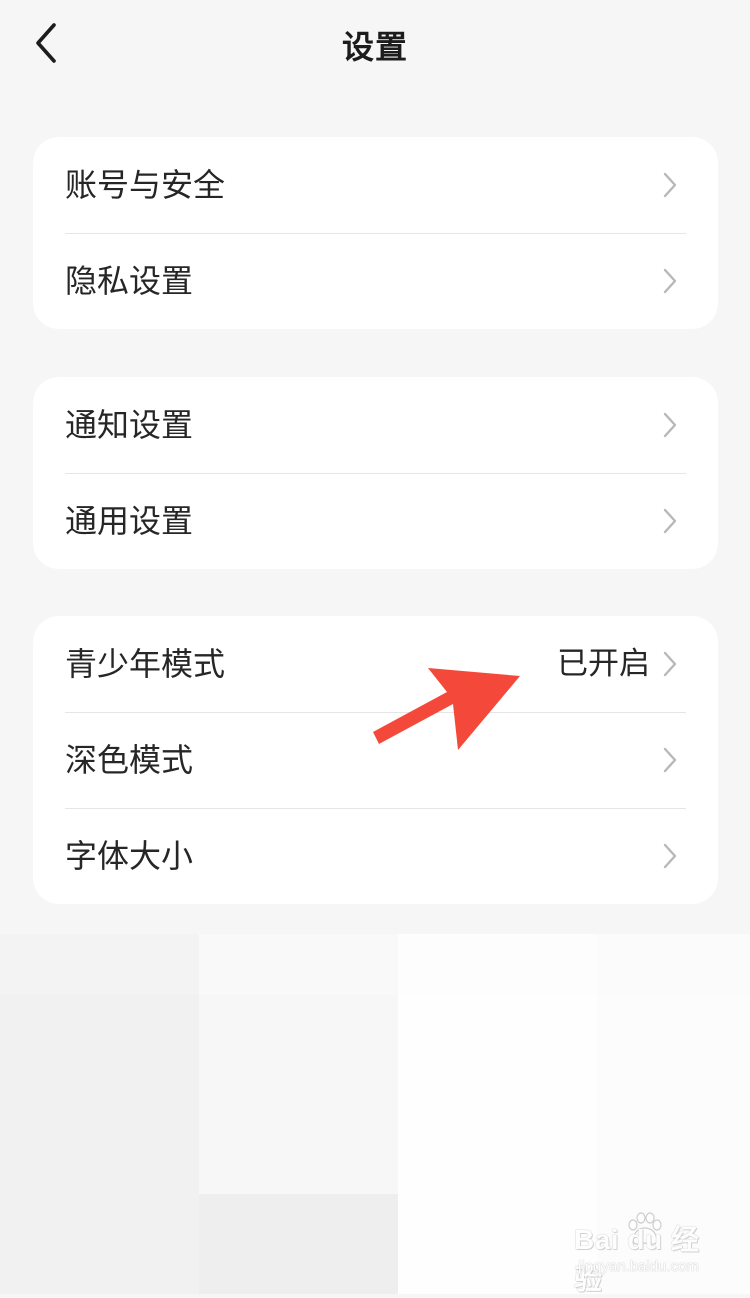 This screenshot has height=1298, width=750. I want to click on page-title: 设置, so click(374, 47).